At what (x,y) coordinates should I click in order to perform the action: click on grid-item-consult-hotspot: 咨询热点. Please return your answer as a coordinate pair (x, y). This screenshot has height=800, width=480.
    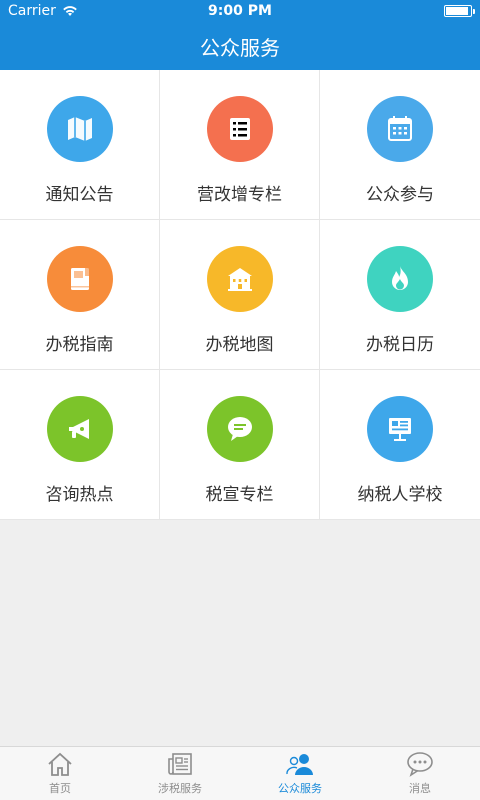
    Looking at the image, I should click on (80, 445).